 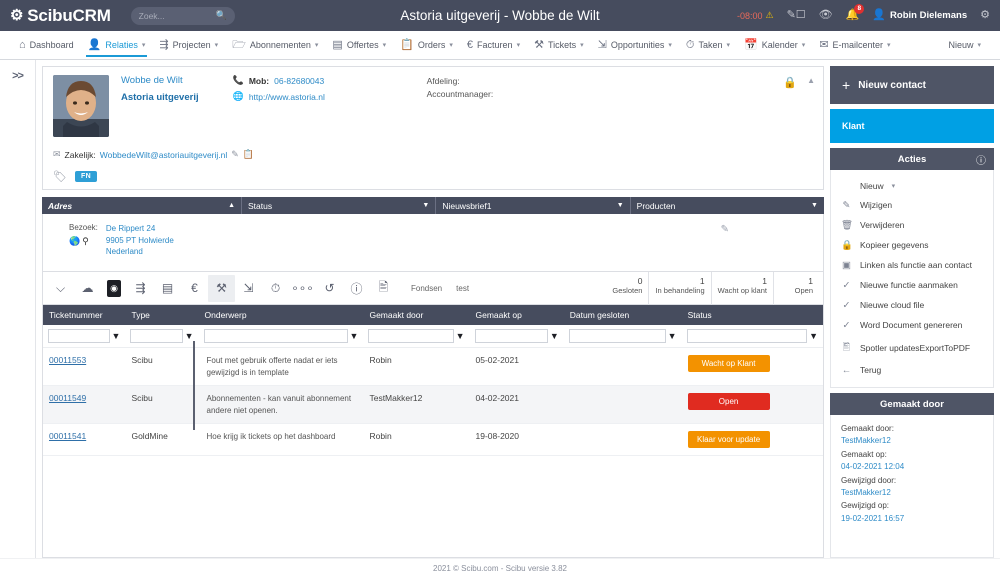 I want to click on eye-icon: 👁, so click(x=826, y=15).